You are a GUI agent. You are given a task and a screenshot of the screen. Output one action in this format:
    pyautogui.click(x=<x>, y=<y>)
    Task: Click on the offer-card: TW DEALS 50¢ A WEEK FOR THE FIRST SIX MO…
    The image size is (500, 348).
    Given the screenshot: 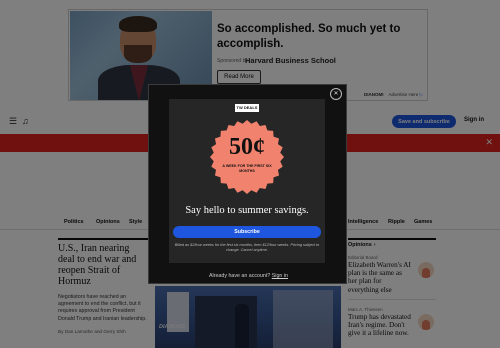 What is the action you would take?
    pyautogui.click(x=247, y=181)
    